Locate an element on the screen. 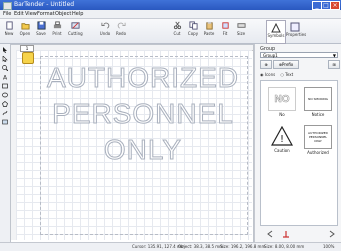 The height and width of the screenshot is (251, 341). copy-button: Copy is located at coordinates (193, 28).